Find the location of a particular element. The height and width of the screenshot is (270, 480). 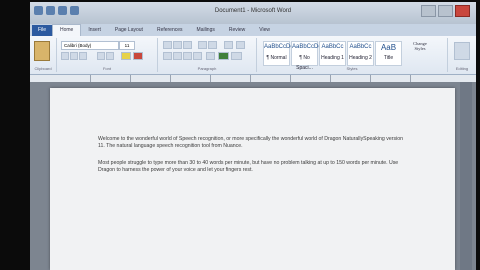

bold-button is located at coordinates (65, 56).